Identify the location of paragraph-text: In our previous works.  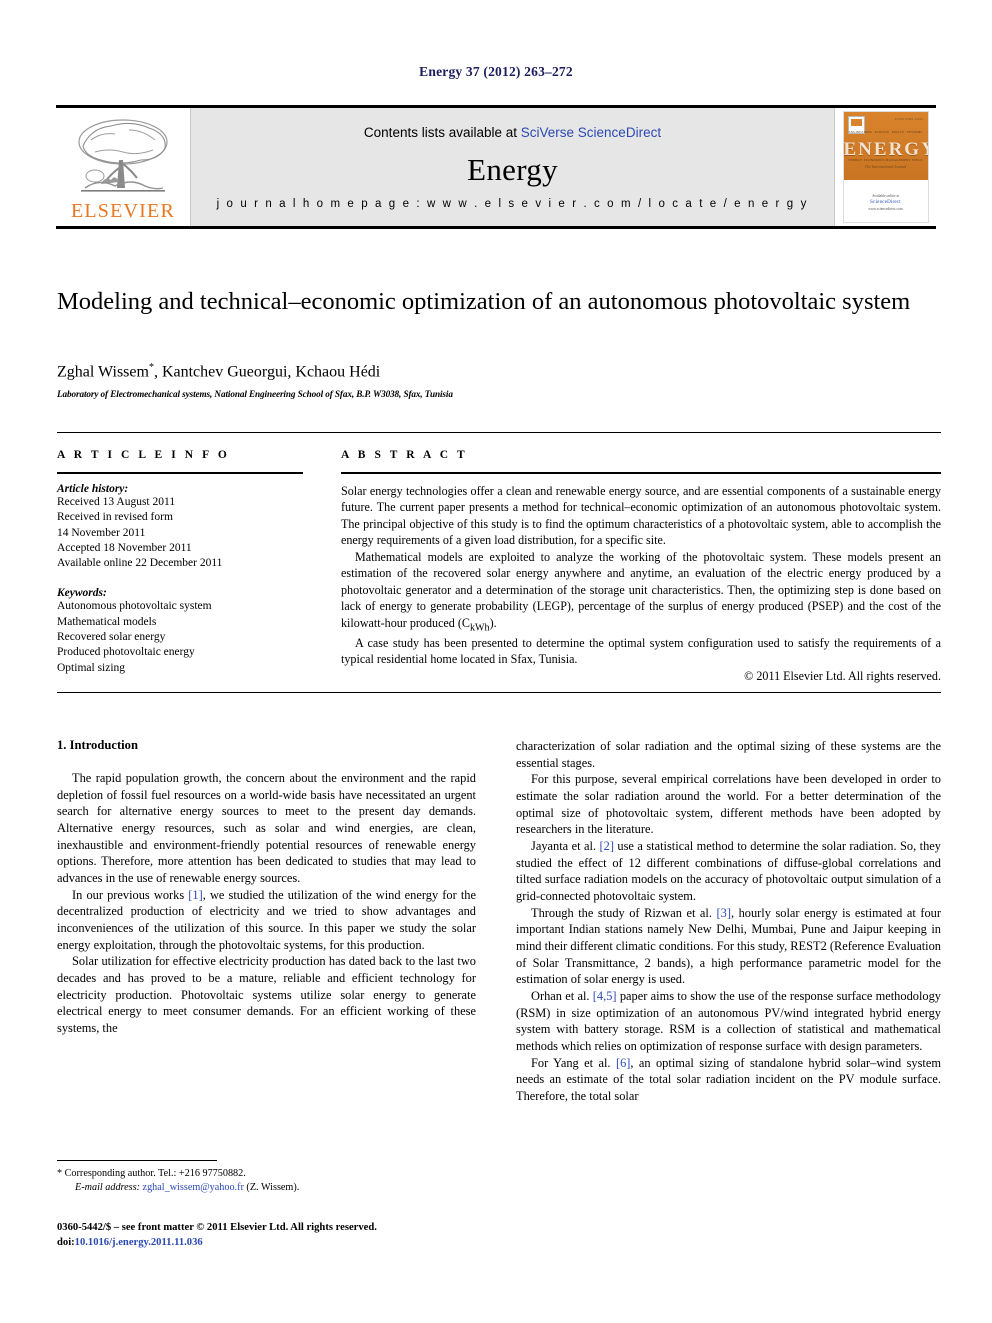
(130, 894).